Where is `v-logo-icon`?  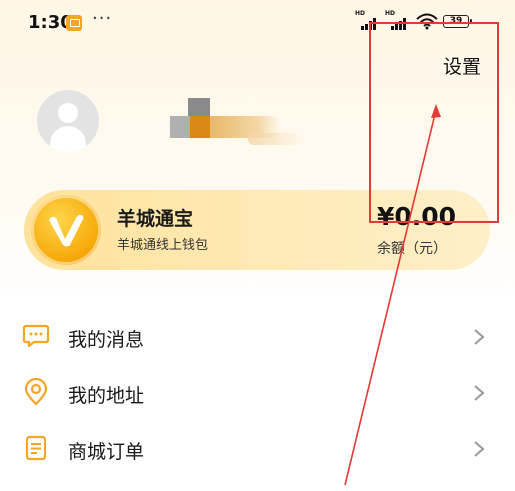
v-logo-icon is located at coordinates (66, 230).